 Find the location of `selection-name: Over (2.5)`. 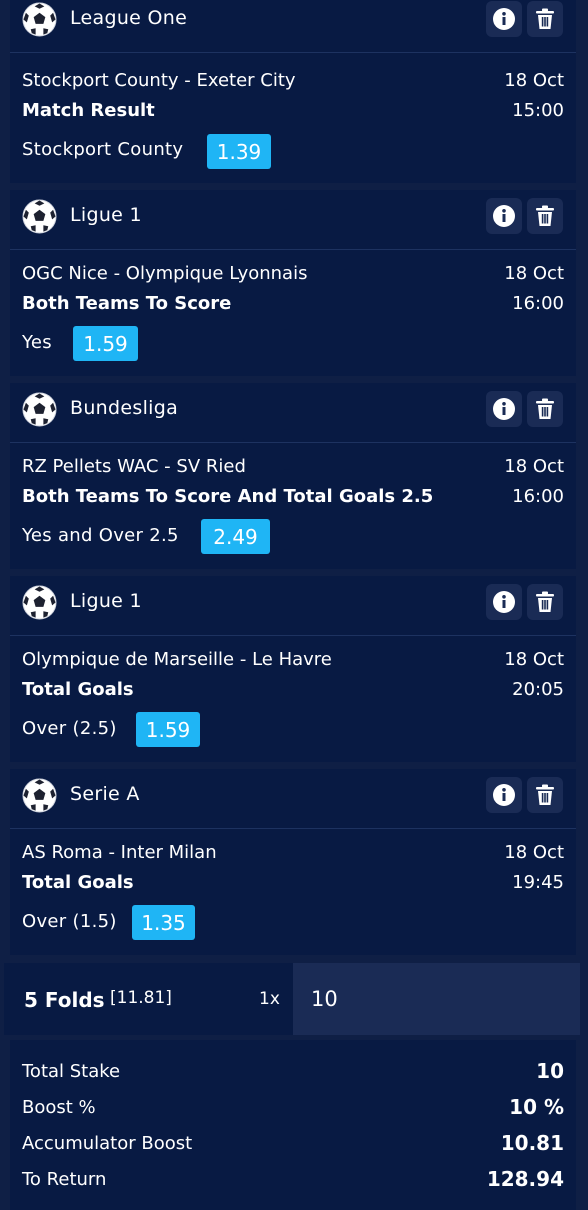

selection-name: Over (2.5) is located at coordinates (69, 728).